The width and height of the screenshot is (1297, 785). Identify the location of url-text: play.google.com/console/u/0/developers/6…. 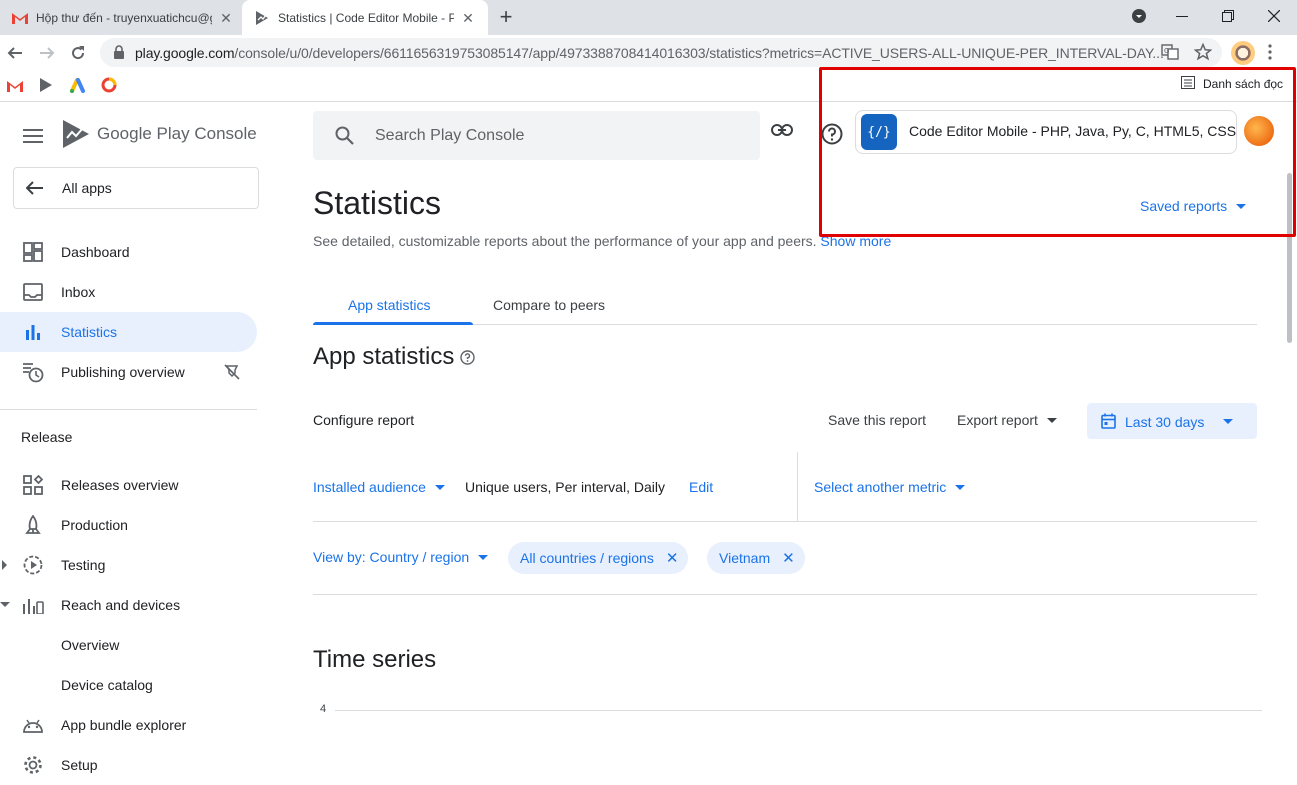
(649, 53).